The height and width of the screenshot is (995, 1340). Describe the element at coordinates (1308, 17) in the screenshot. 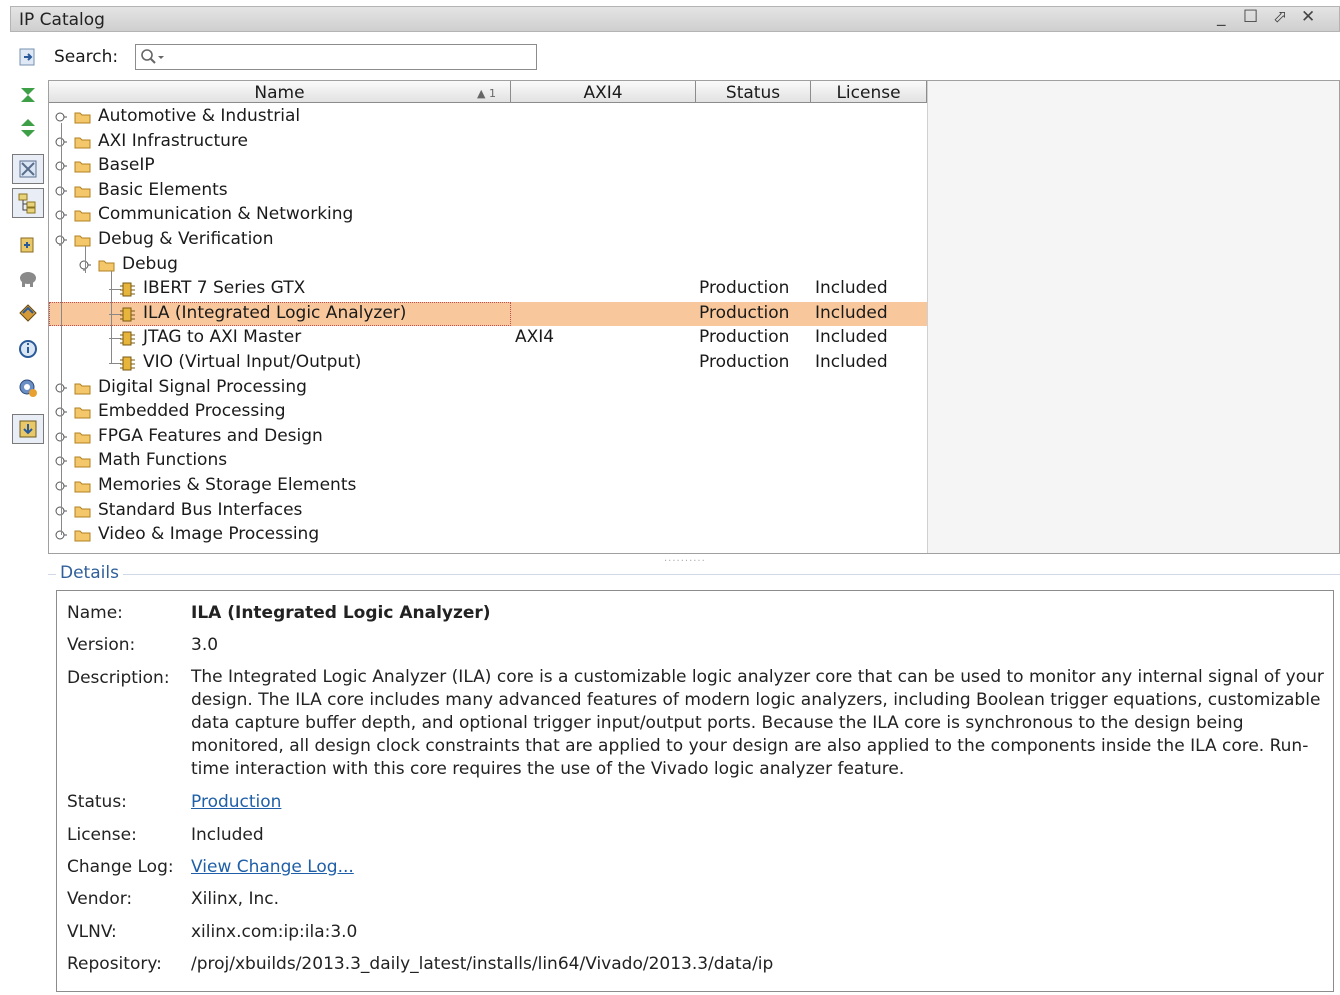

I see `close-button: ✕` at that location.